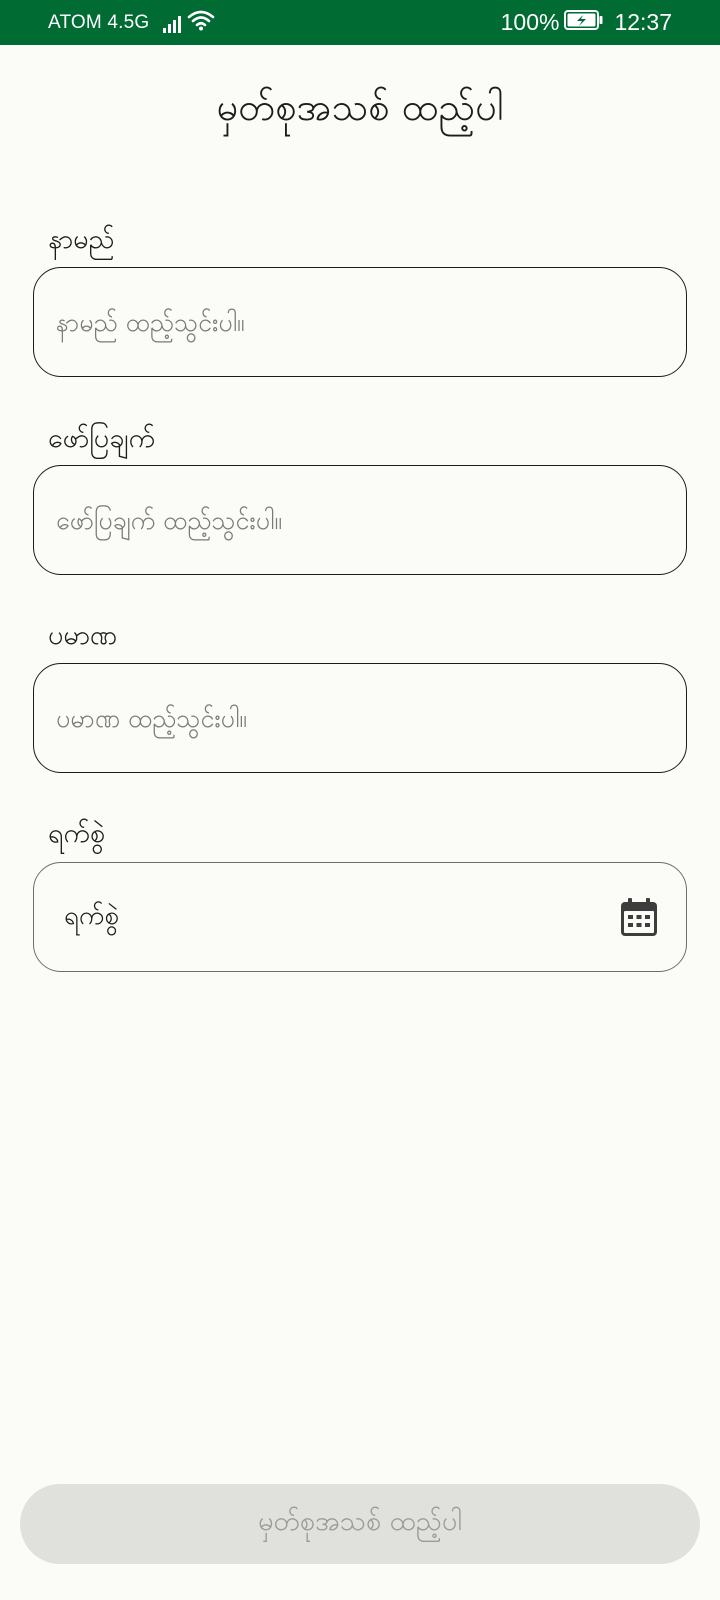 This screenshot has width=720, height=1600. Describe the element at coordinates (360, 917) in the screenshot. I see `date-picker-field: ရက်စွဲ` at that location.